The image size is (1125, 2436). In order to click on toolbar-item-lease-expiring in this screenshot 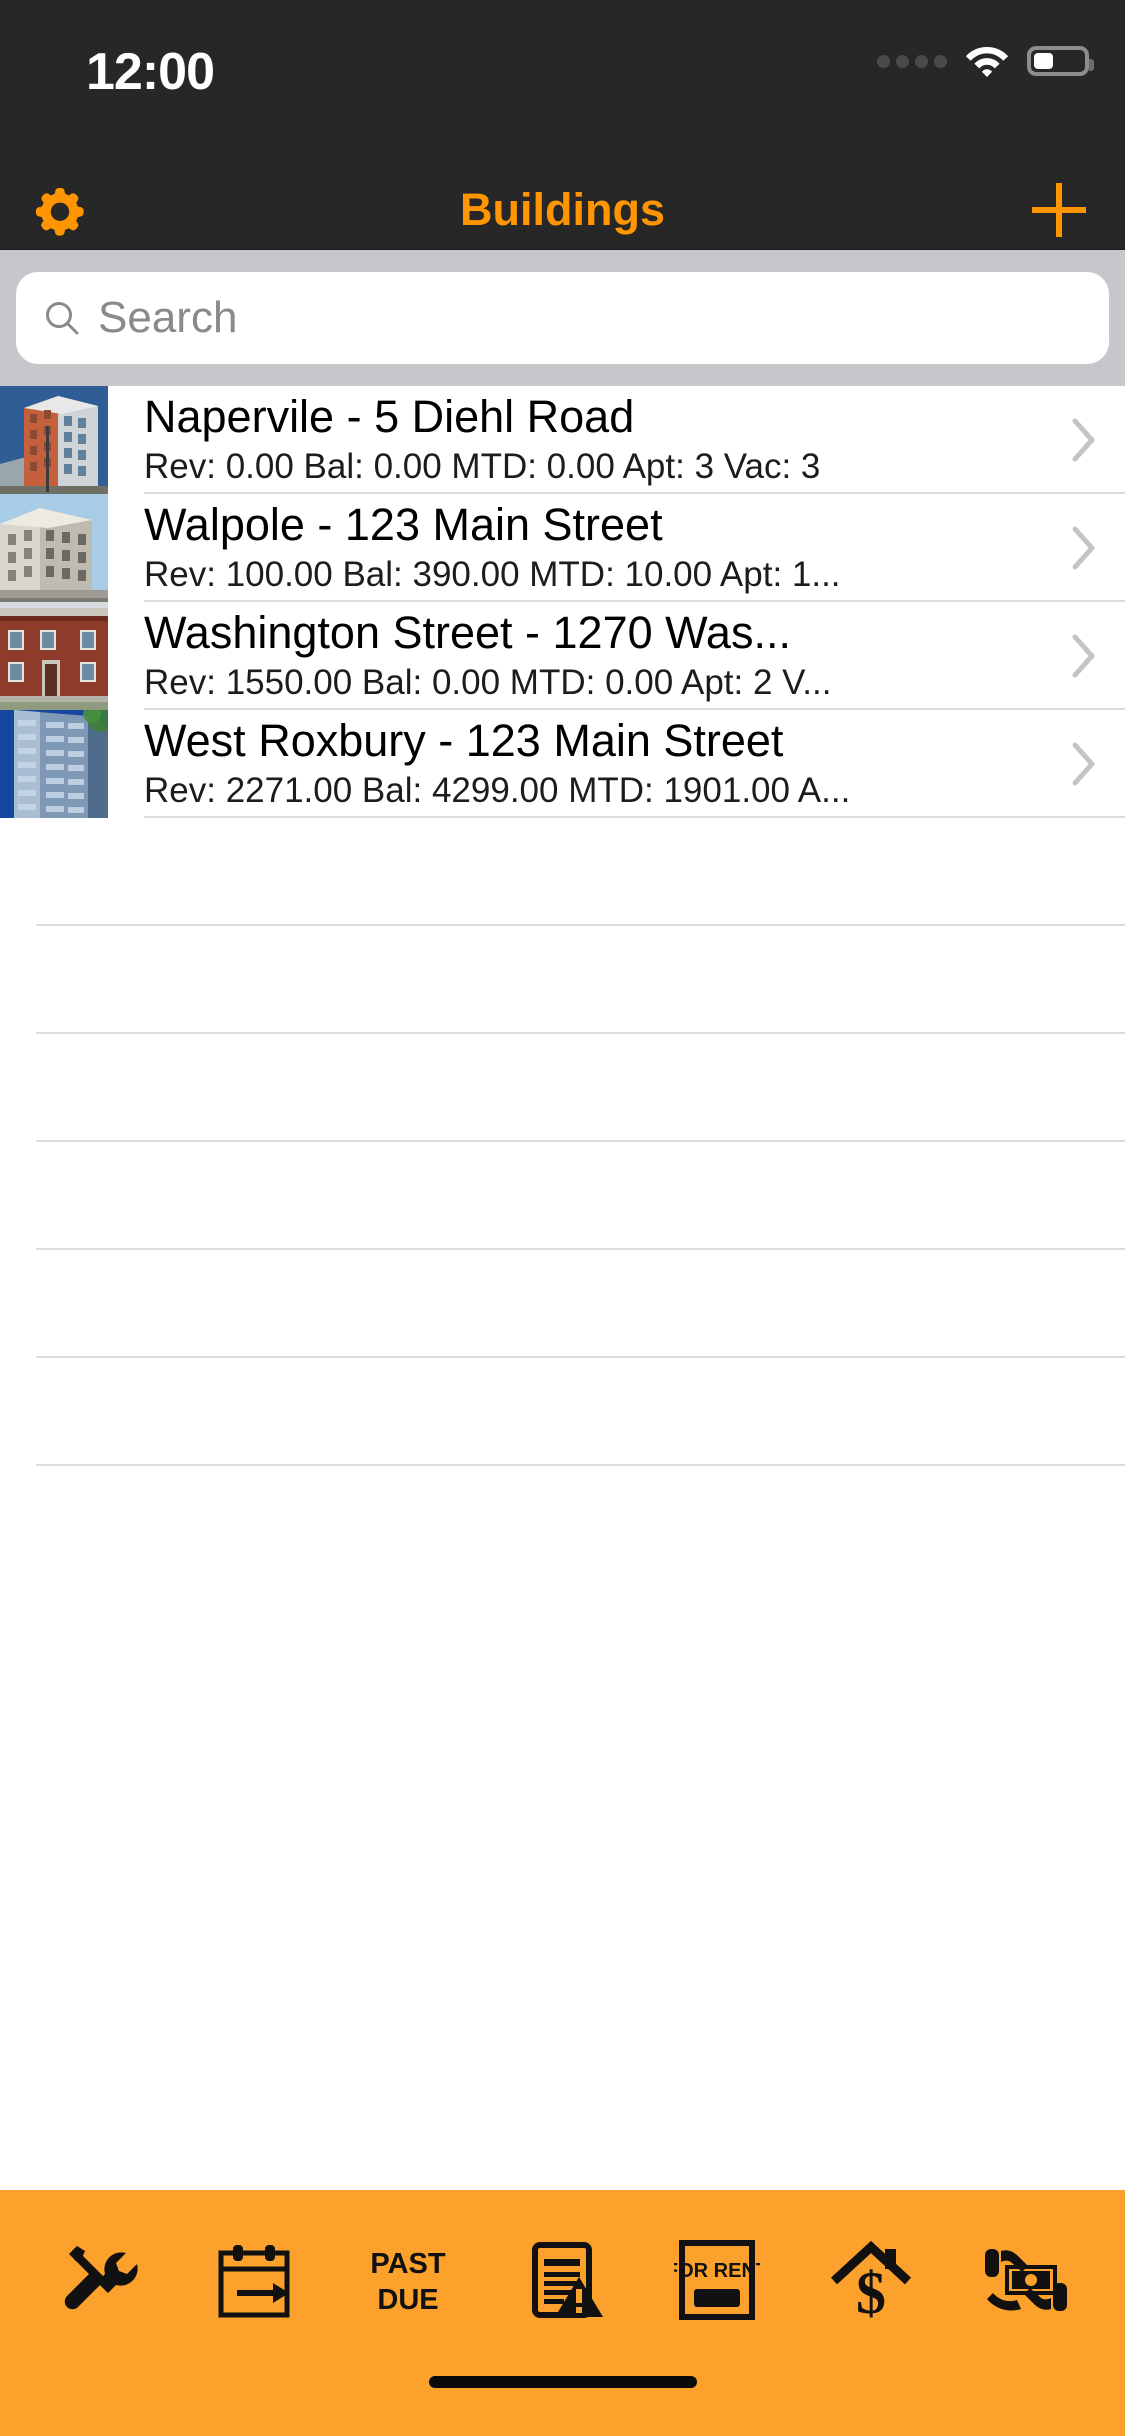, I will do `click(253, 2280)`.